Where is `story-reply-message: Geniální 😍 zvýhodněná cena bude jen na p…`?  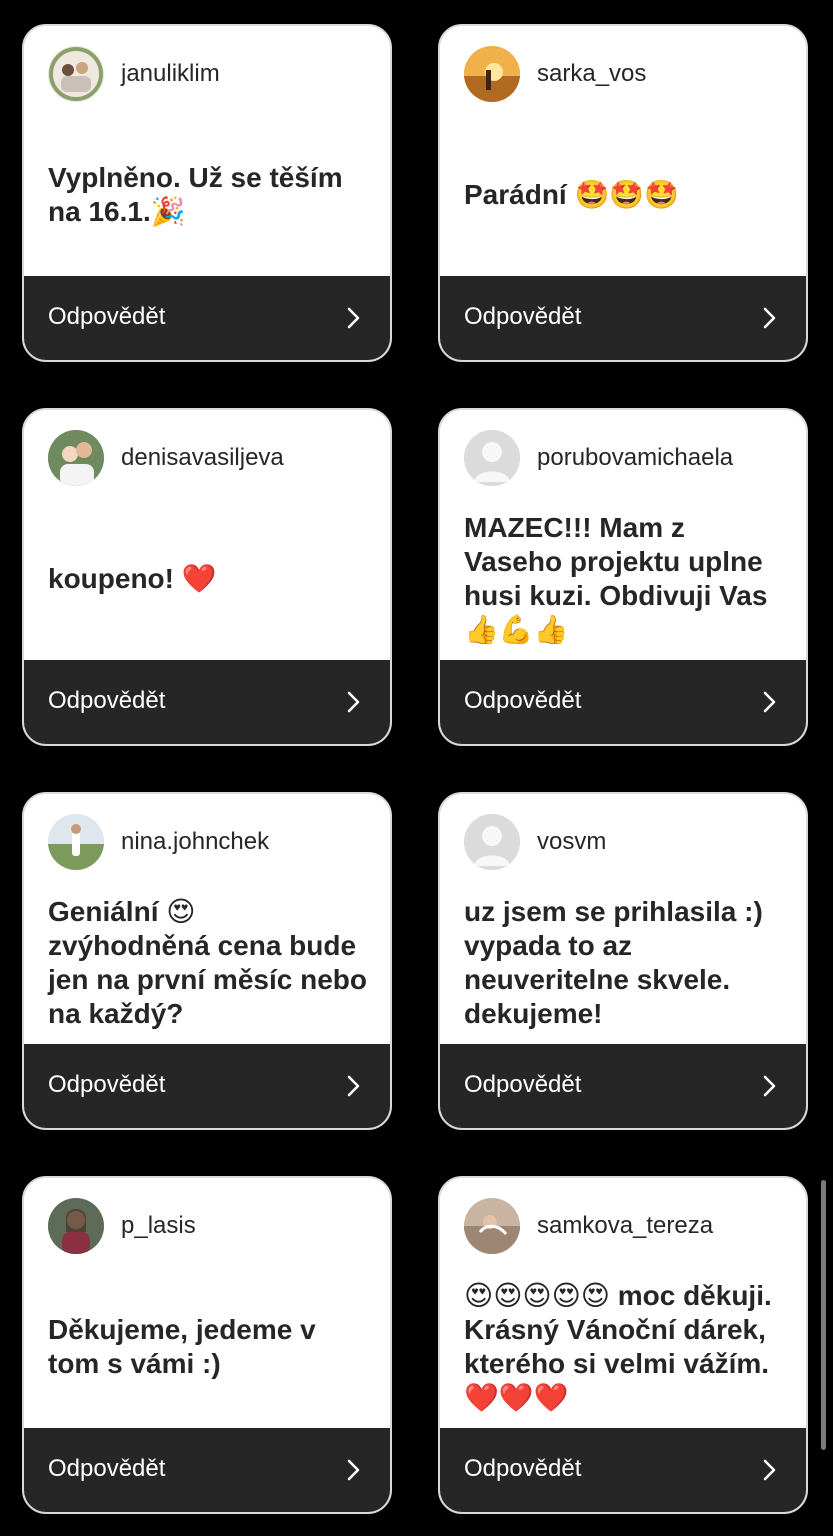 story-reply-message: Geniální 😍 zvýhodněná cena bude jen na p… is located at coordinates (207, 962).